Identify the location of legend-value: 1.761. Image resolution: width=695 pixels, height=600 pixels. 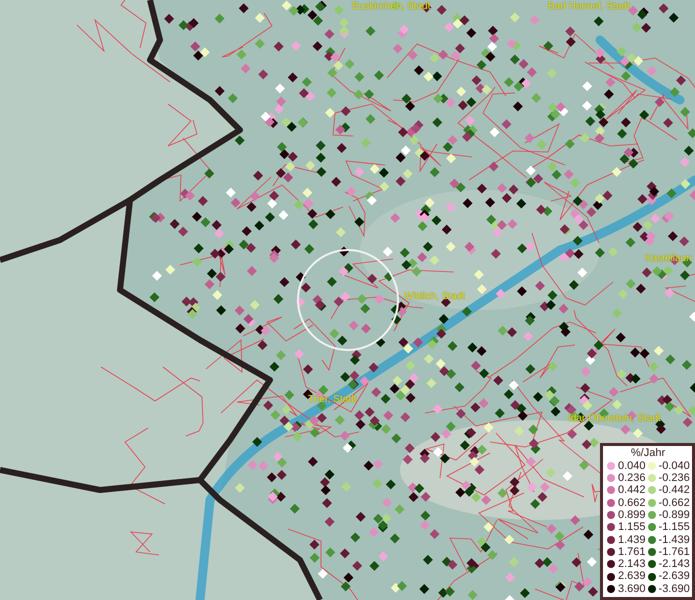
(632, 552).